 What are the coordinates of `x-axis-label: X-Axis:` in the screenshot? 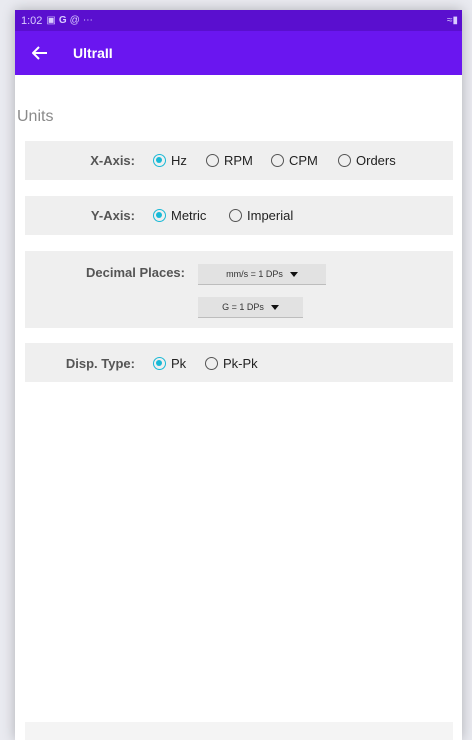 It's located at (112, 160).